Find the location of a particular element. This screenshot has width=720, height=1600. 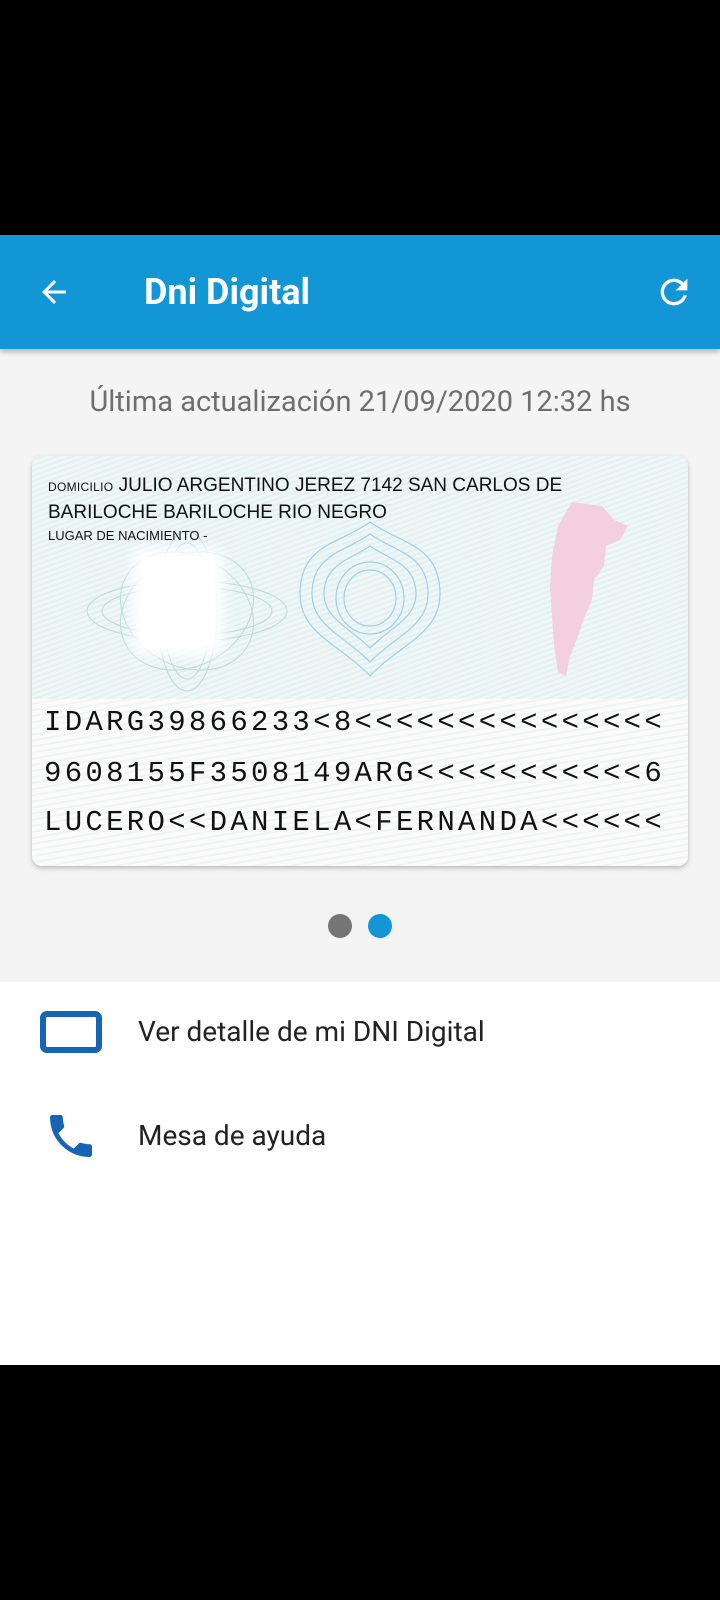

system-nav-bar is located at coordinates (360, 1482).